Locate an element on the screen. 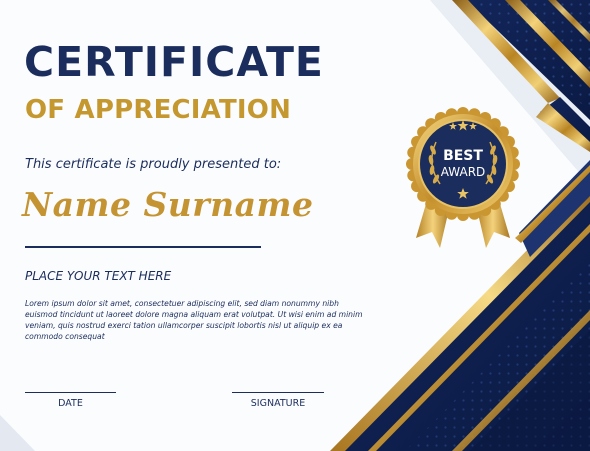 This screenshot has width=590, height=451. name-underline is located at coordinates (143, 247).